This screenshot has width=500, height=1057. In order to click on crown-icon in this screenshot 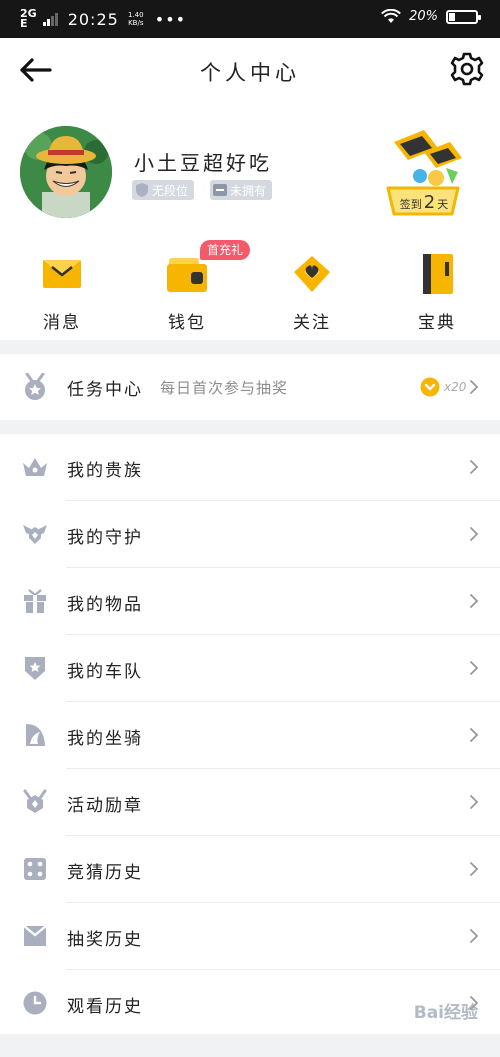, I will do `click(35, 467)`.